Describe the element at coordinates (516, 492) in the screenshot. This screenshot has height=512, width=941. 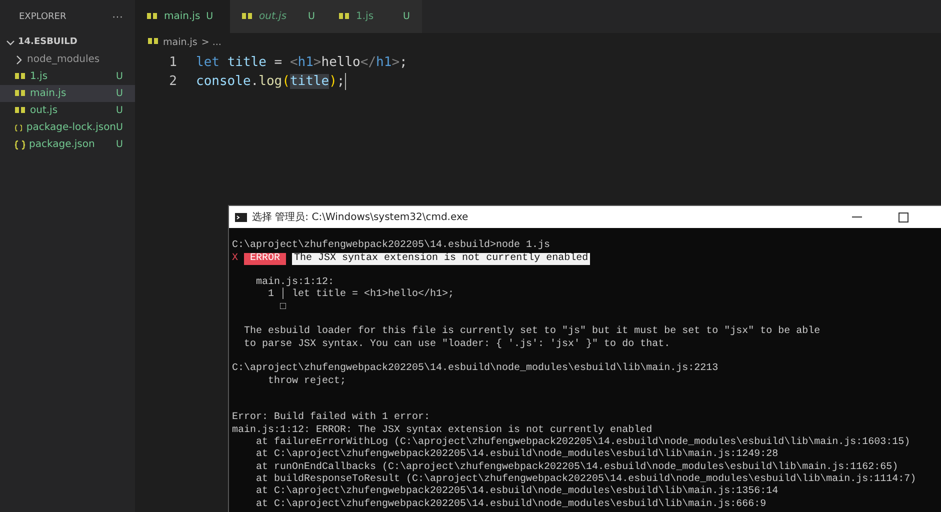
I see `terminal-line: at C:\aproject\zhufengwebpack202205\14.esbuild\node_modules\esbuild\lib\main.js:1356:14` at that location.